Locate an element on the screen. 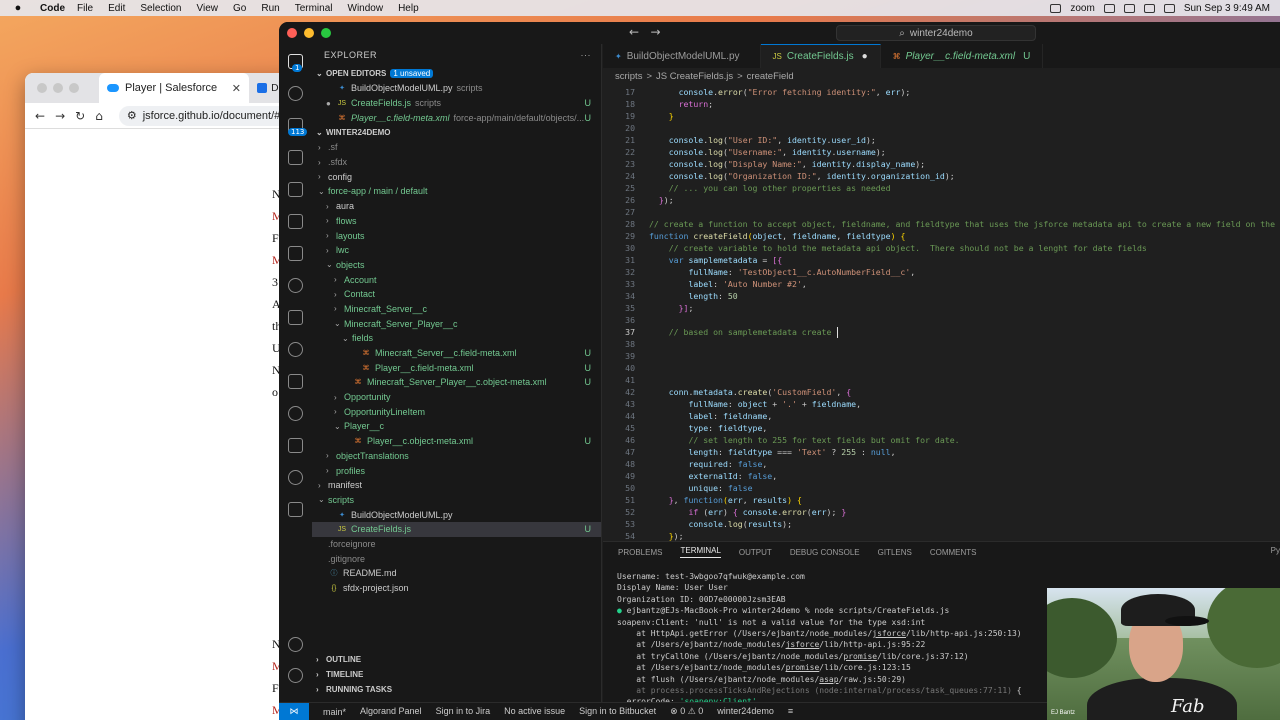 The image size is (1280, 720). code-line: }, function(err, results) { is located at coordinates (725, 500).